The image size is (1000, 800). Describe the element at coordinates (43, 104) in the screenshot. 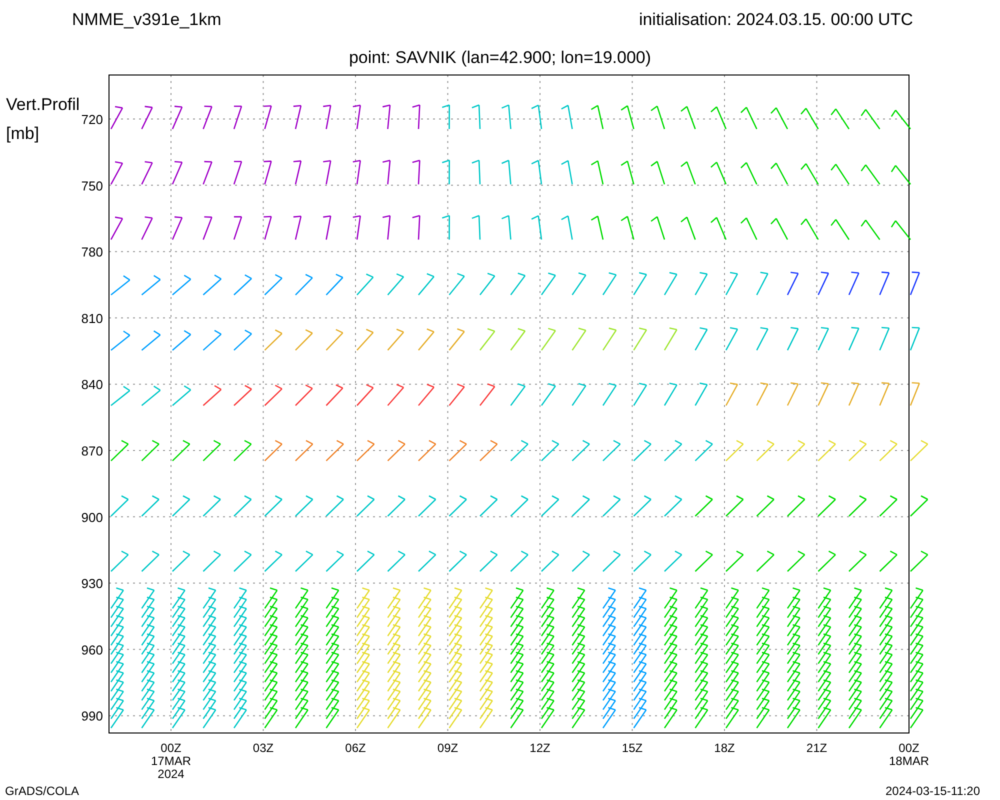

I see `y-axis-title: Vert.Profil` at that location.